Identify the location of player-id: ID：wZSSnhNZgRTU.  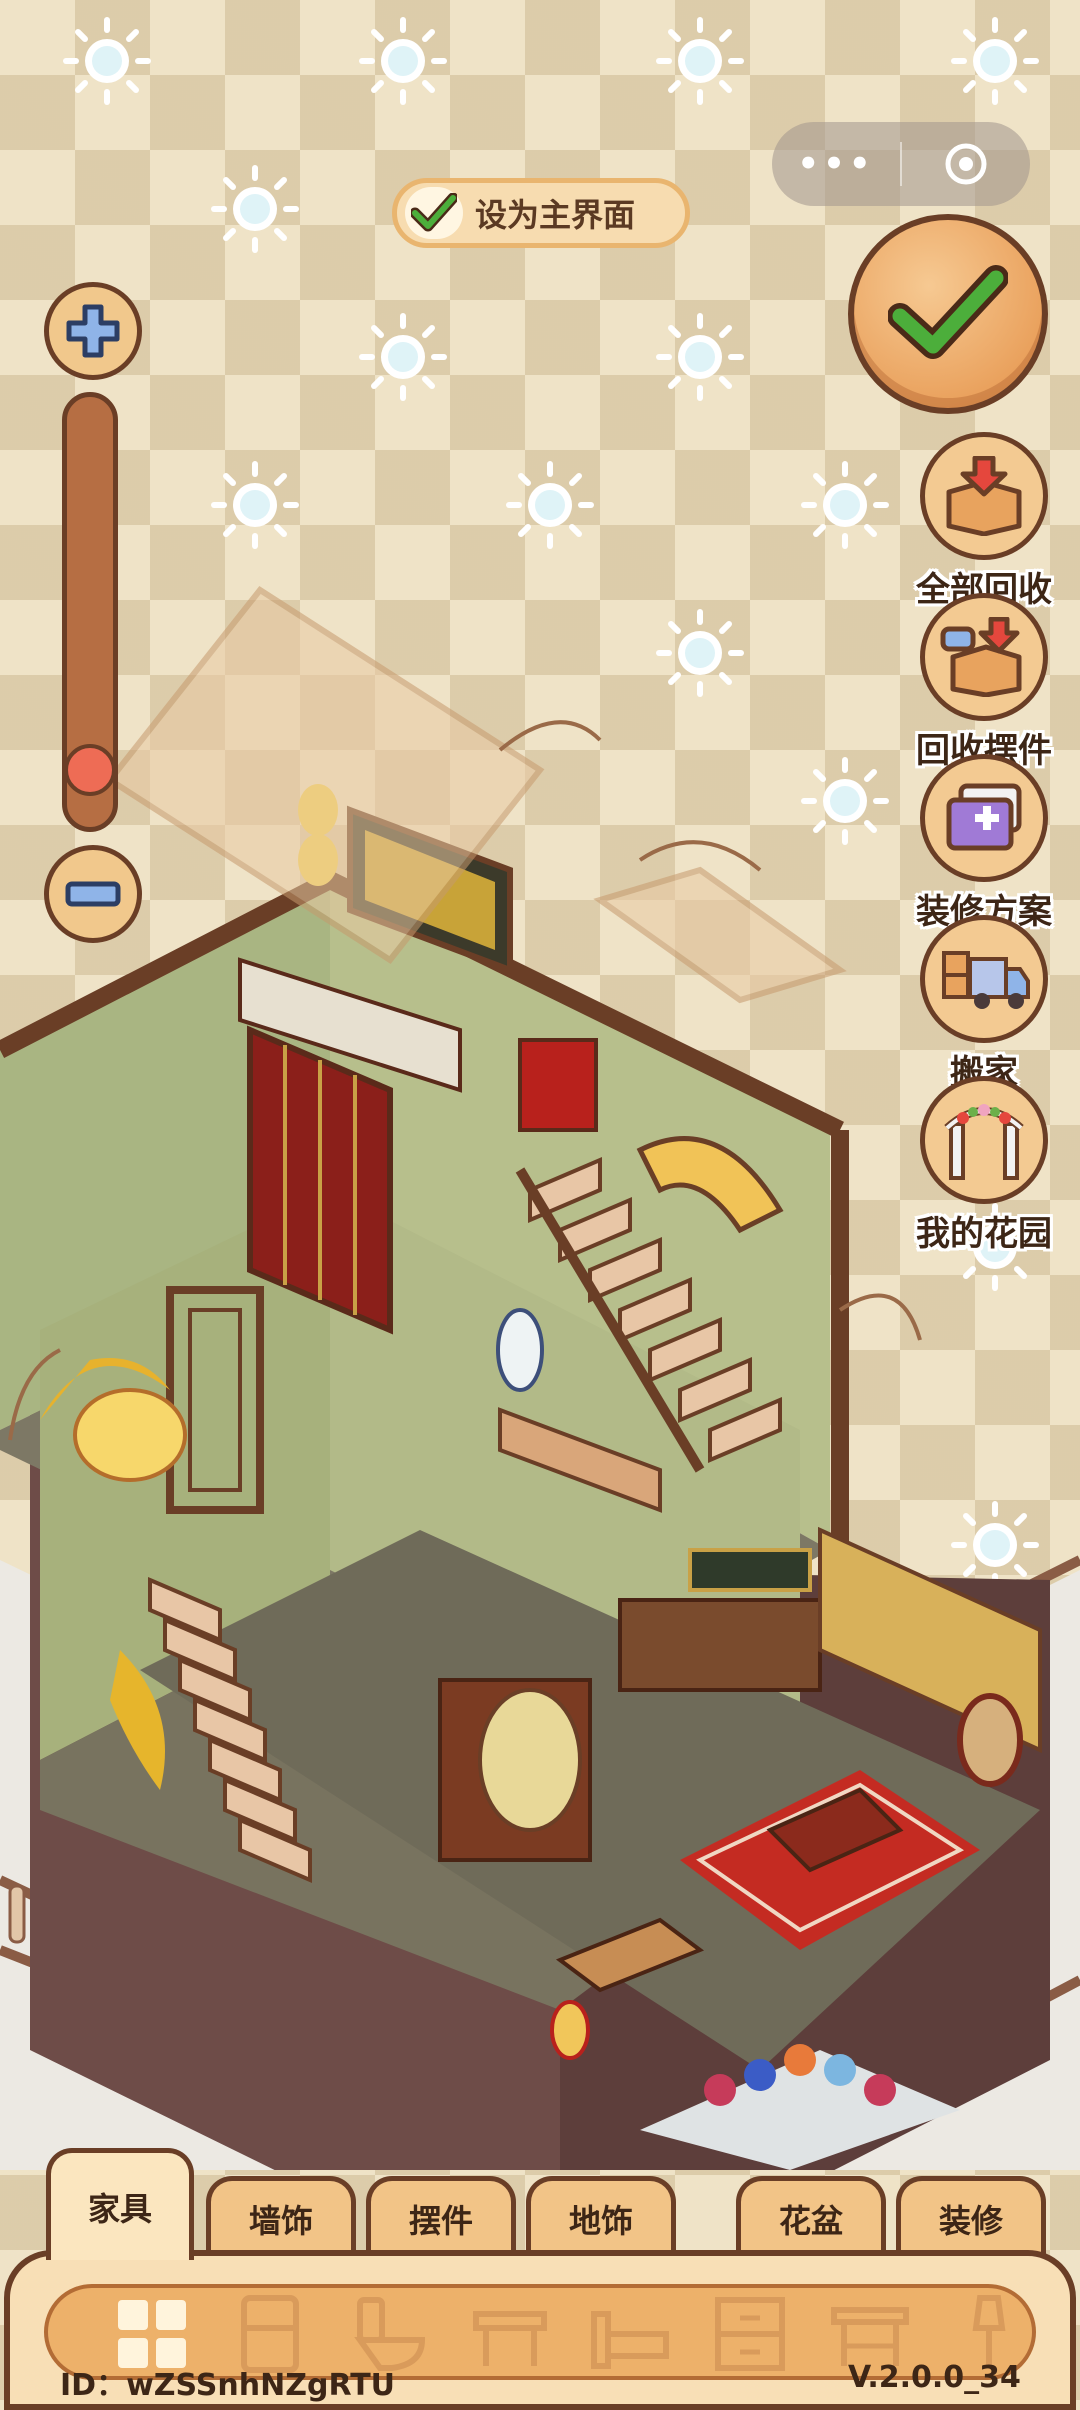
(228, 2385).